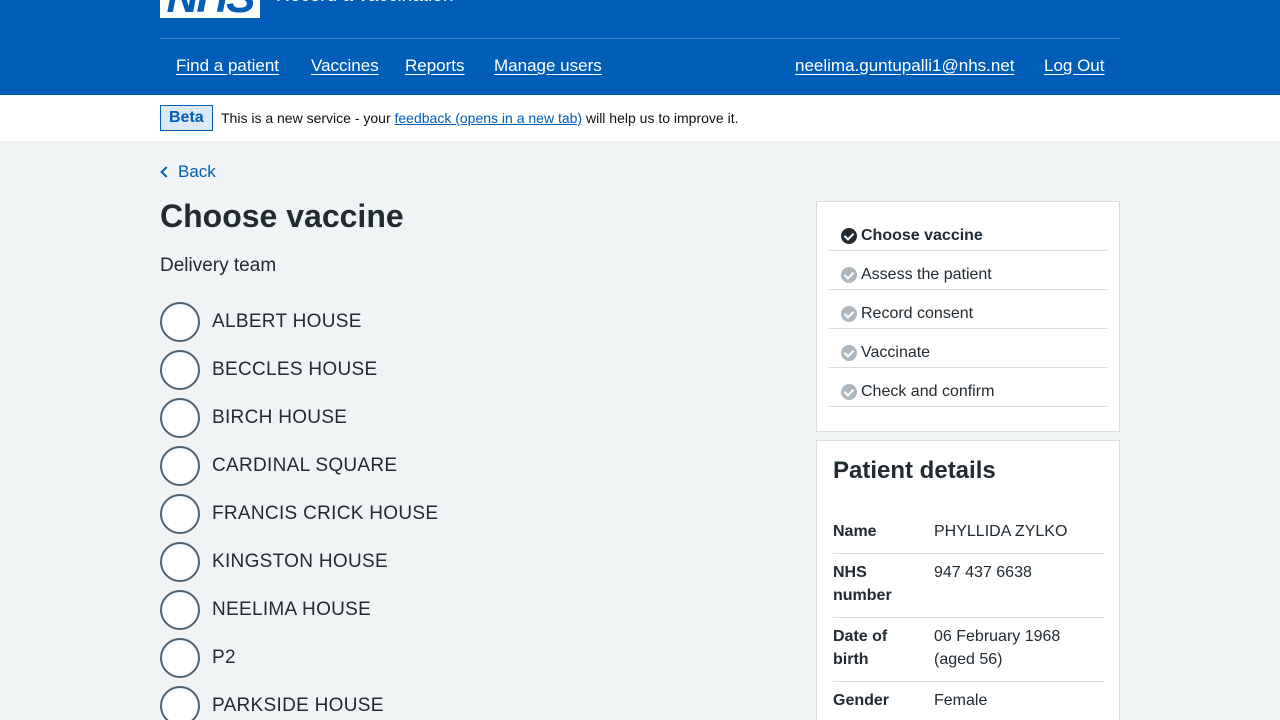  I want to click on patient-row-gender: Gender Female, so click(968, 704).